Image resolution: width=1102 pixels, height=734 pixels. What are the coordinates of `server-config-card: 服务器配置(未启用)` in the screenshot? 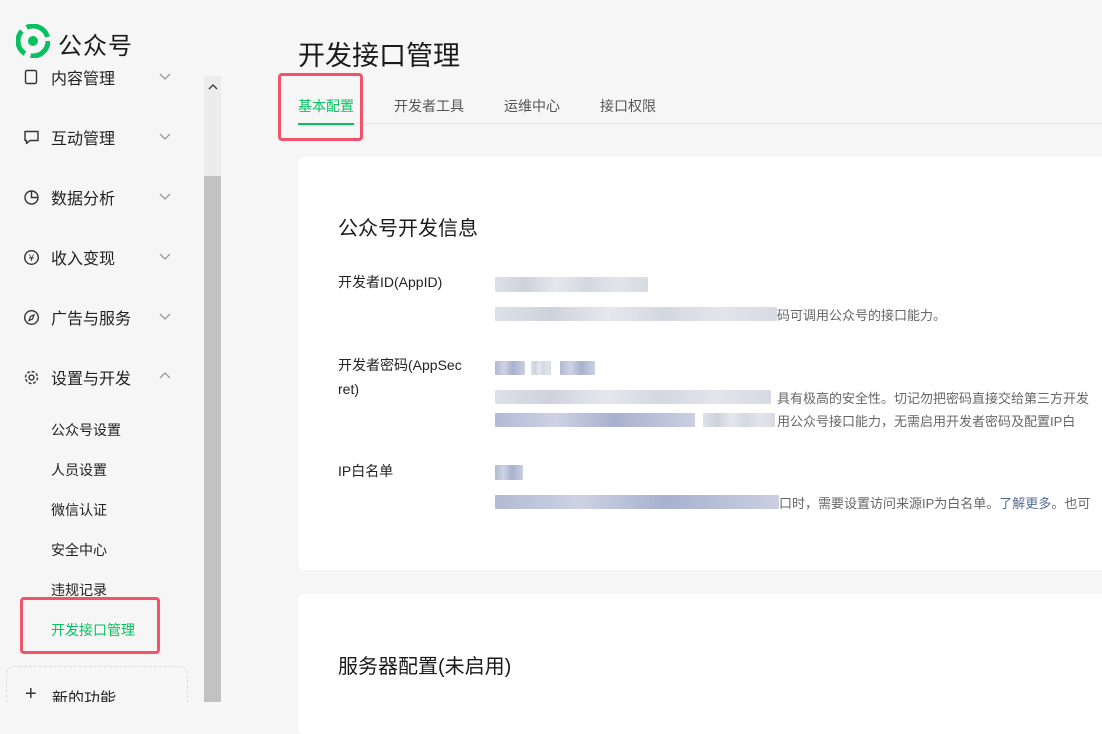 It's located at (700, 664).